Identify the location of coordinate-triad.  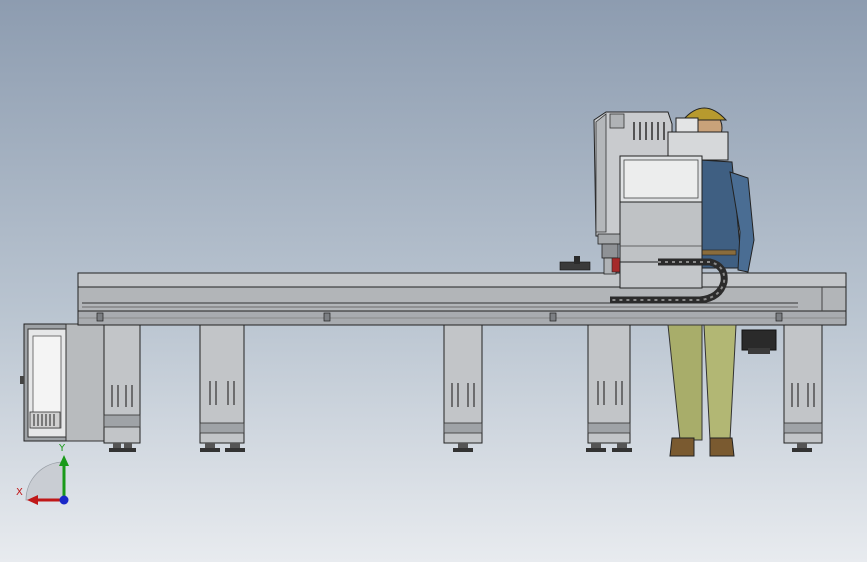
(47, 480).